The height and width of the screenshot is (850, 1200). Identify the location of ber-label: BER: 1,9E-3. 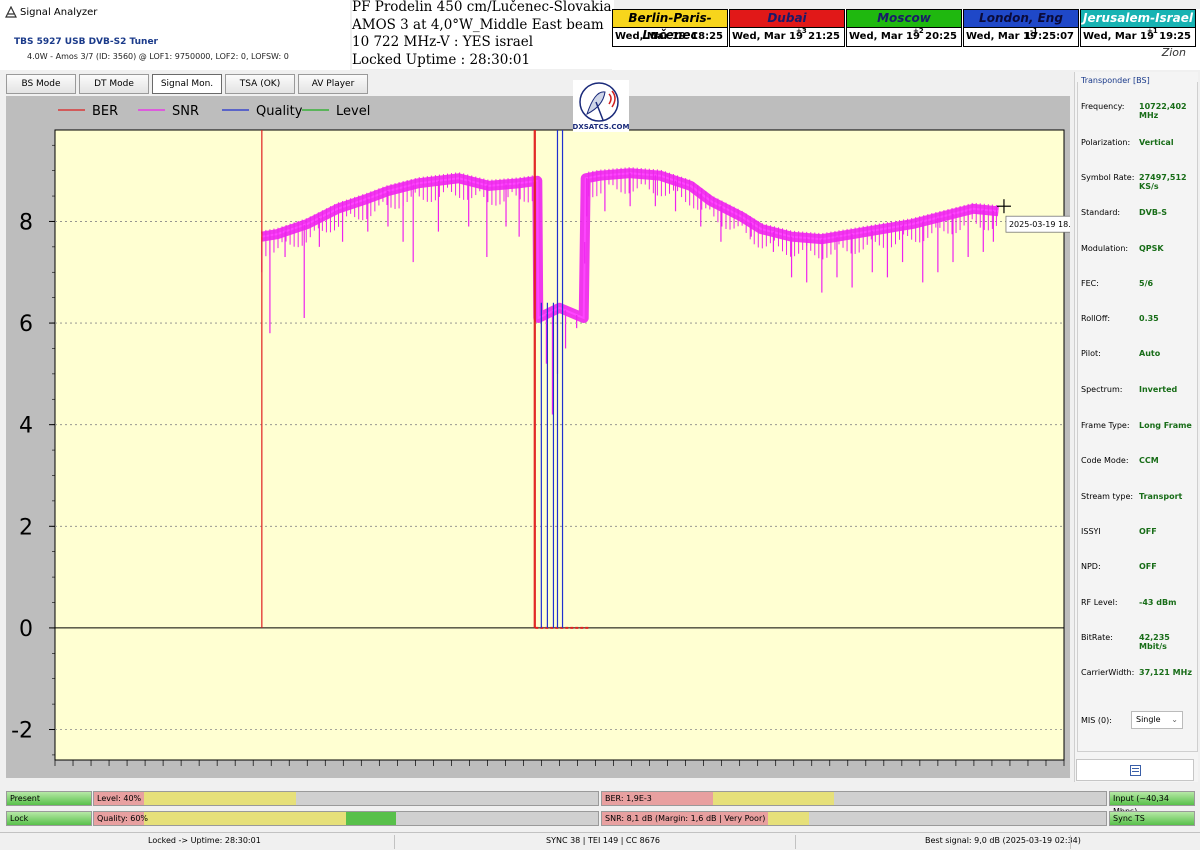
(628, 798).